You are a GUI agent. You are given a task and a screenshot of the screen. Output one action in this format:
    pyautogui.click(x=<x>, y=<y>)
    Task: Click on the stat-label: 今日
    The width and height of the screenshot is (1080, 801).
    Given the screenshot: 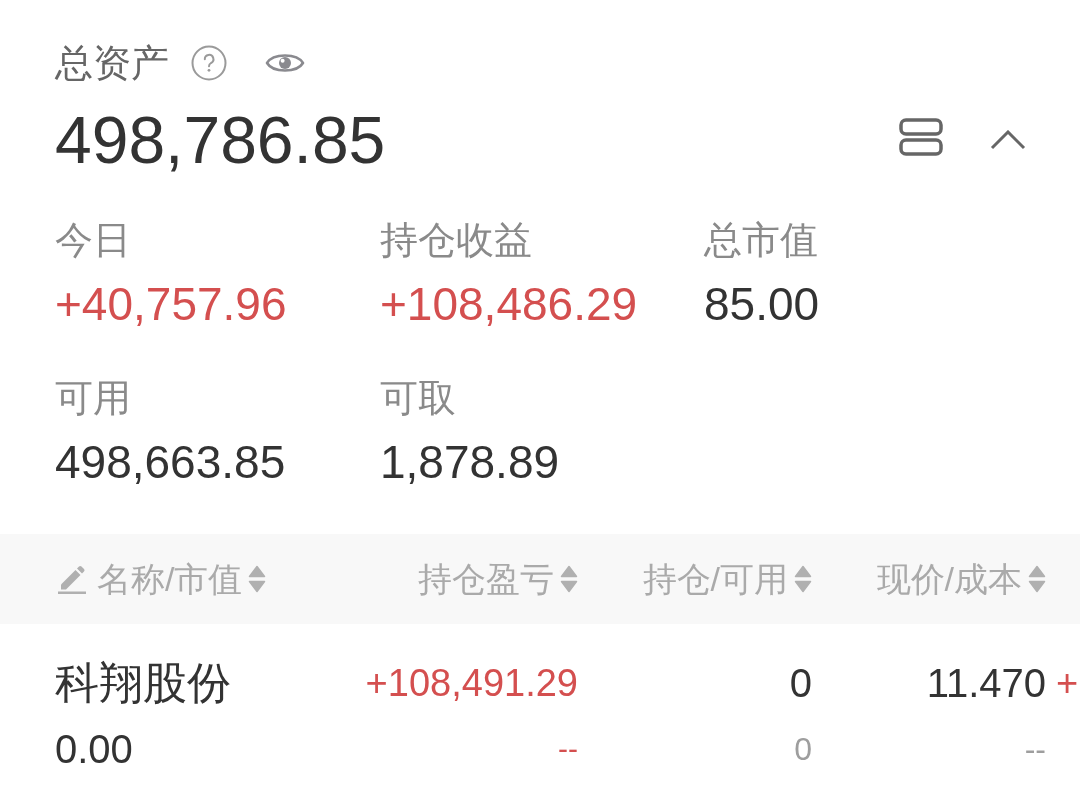 What is the action you would take?
    pyautogui.click(x=93, y=240)
    